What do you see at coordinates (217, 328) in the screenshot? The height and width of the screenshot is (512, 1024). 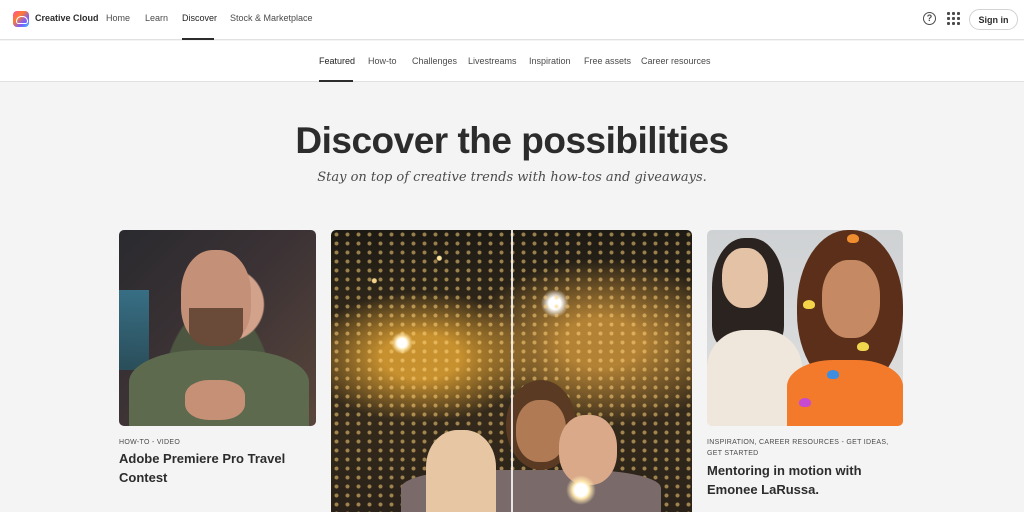 I see `card-image-premiere-contest` at bounding box center [217, 328].